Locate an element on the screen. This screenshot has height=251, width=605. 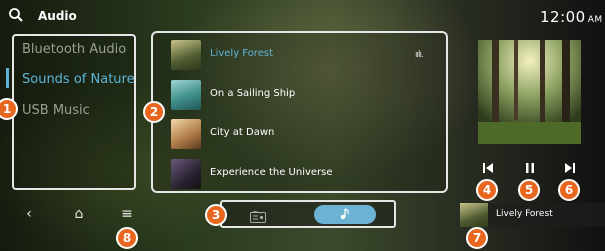
skip-previous-icon is located at coordinates (488, 168).